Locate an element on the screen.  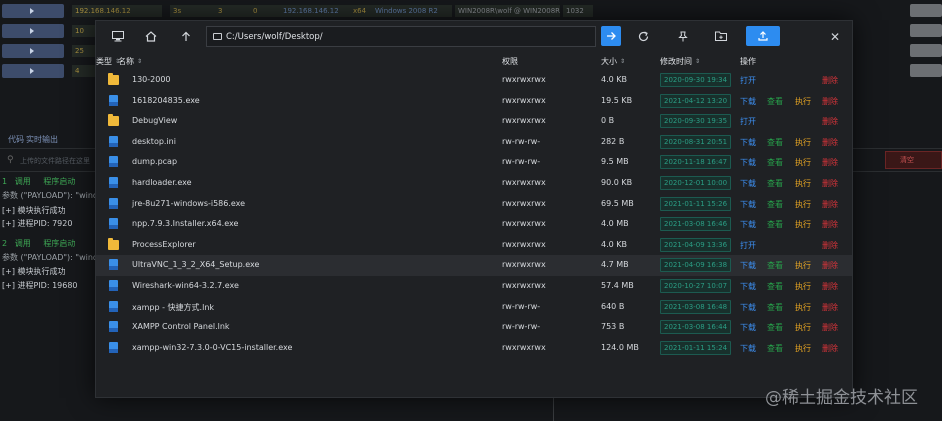
file-name: DebugView is located at coordinates (154, 120).